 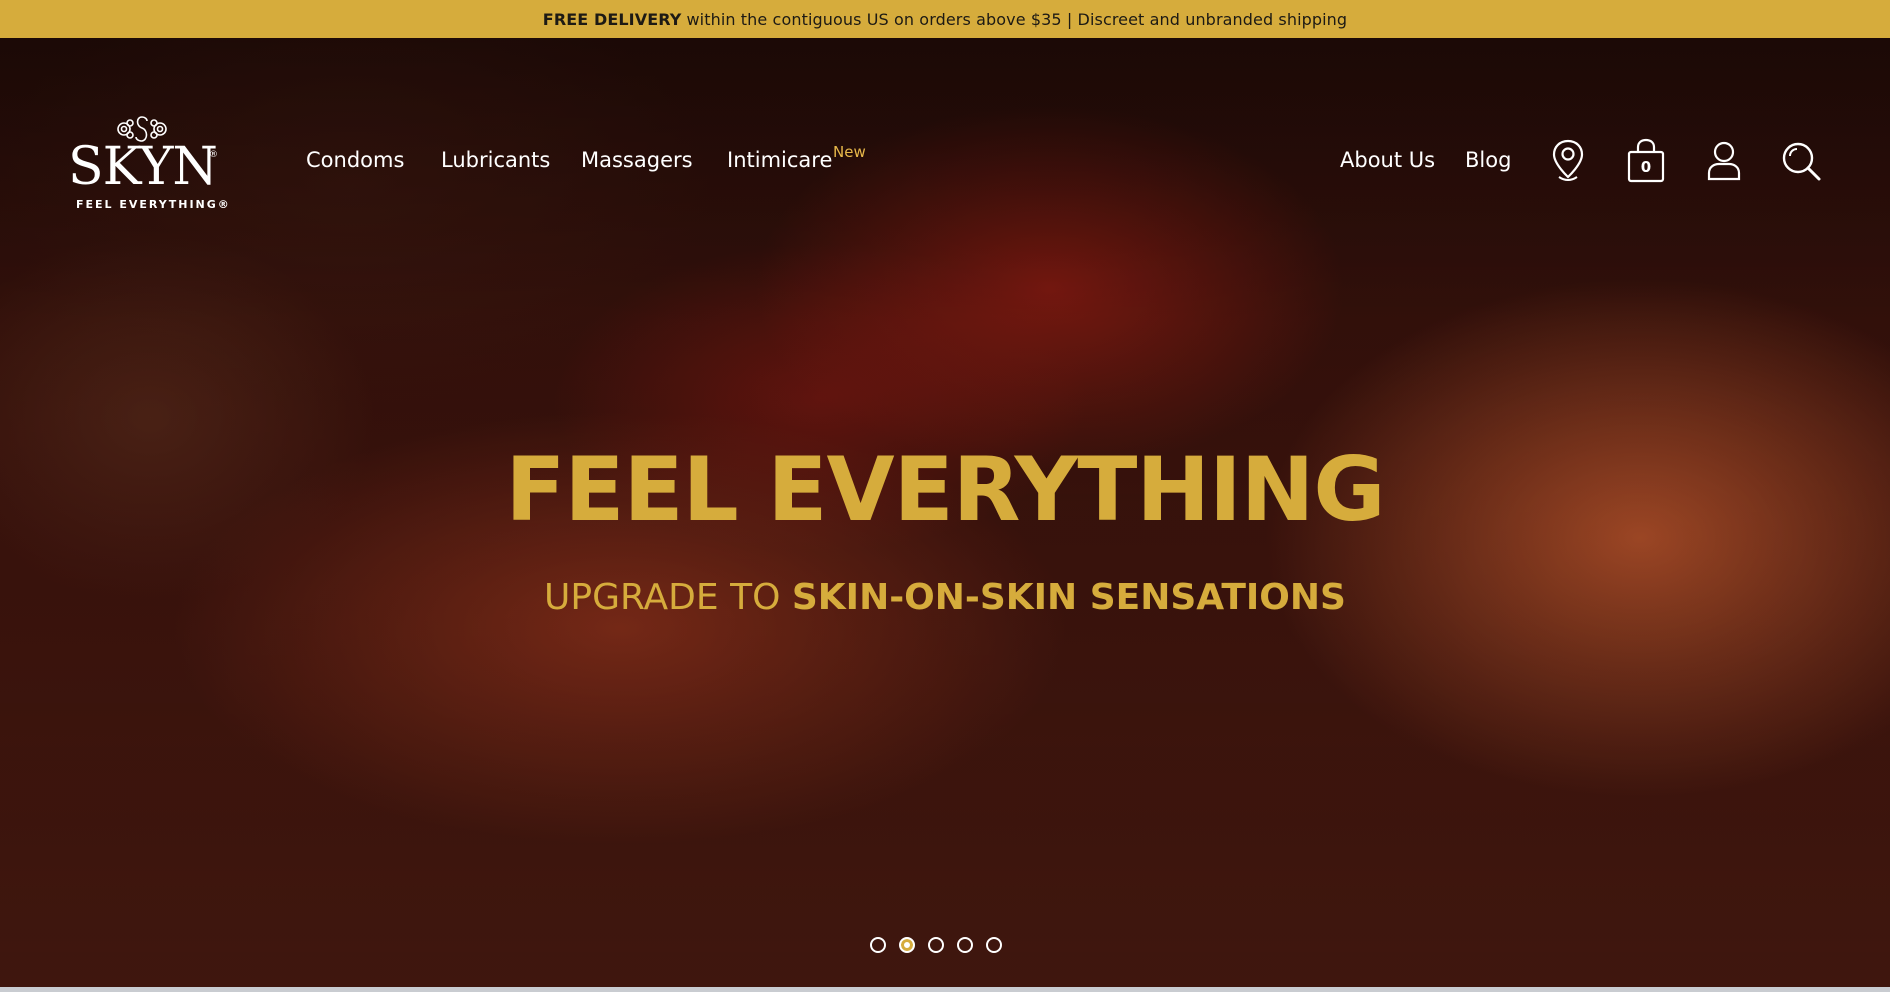 What do you see at coordinates (213, 155) in the screenshot?
I see `logo-registered-mark: ®` at bounding box center [213, 155].